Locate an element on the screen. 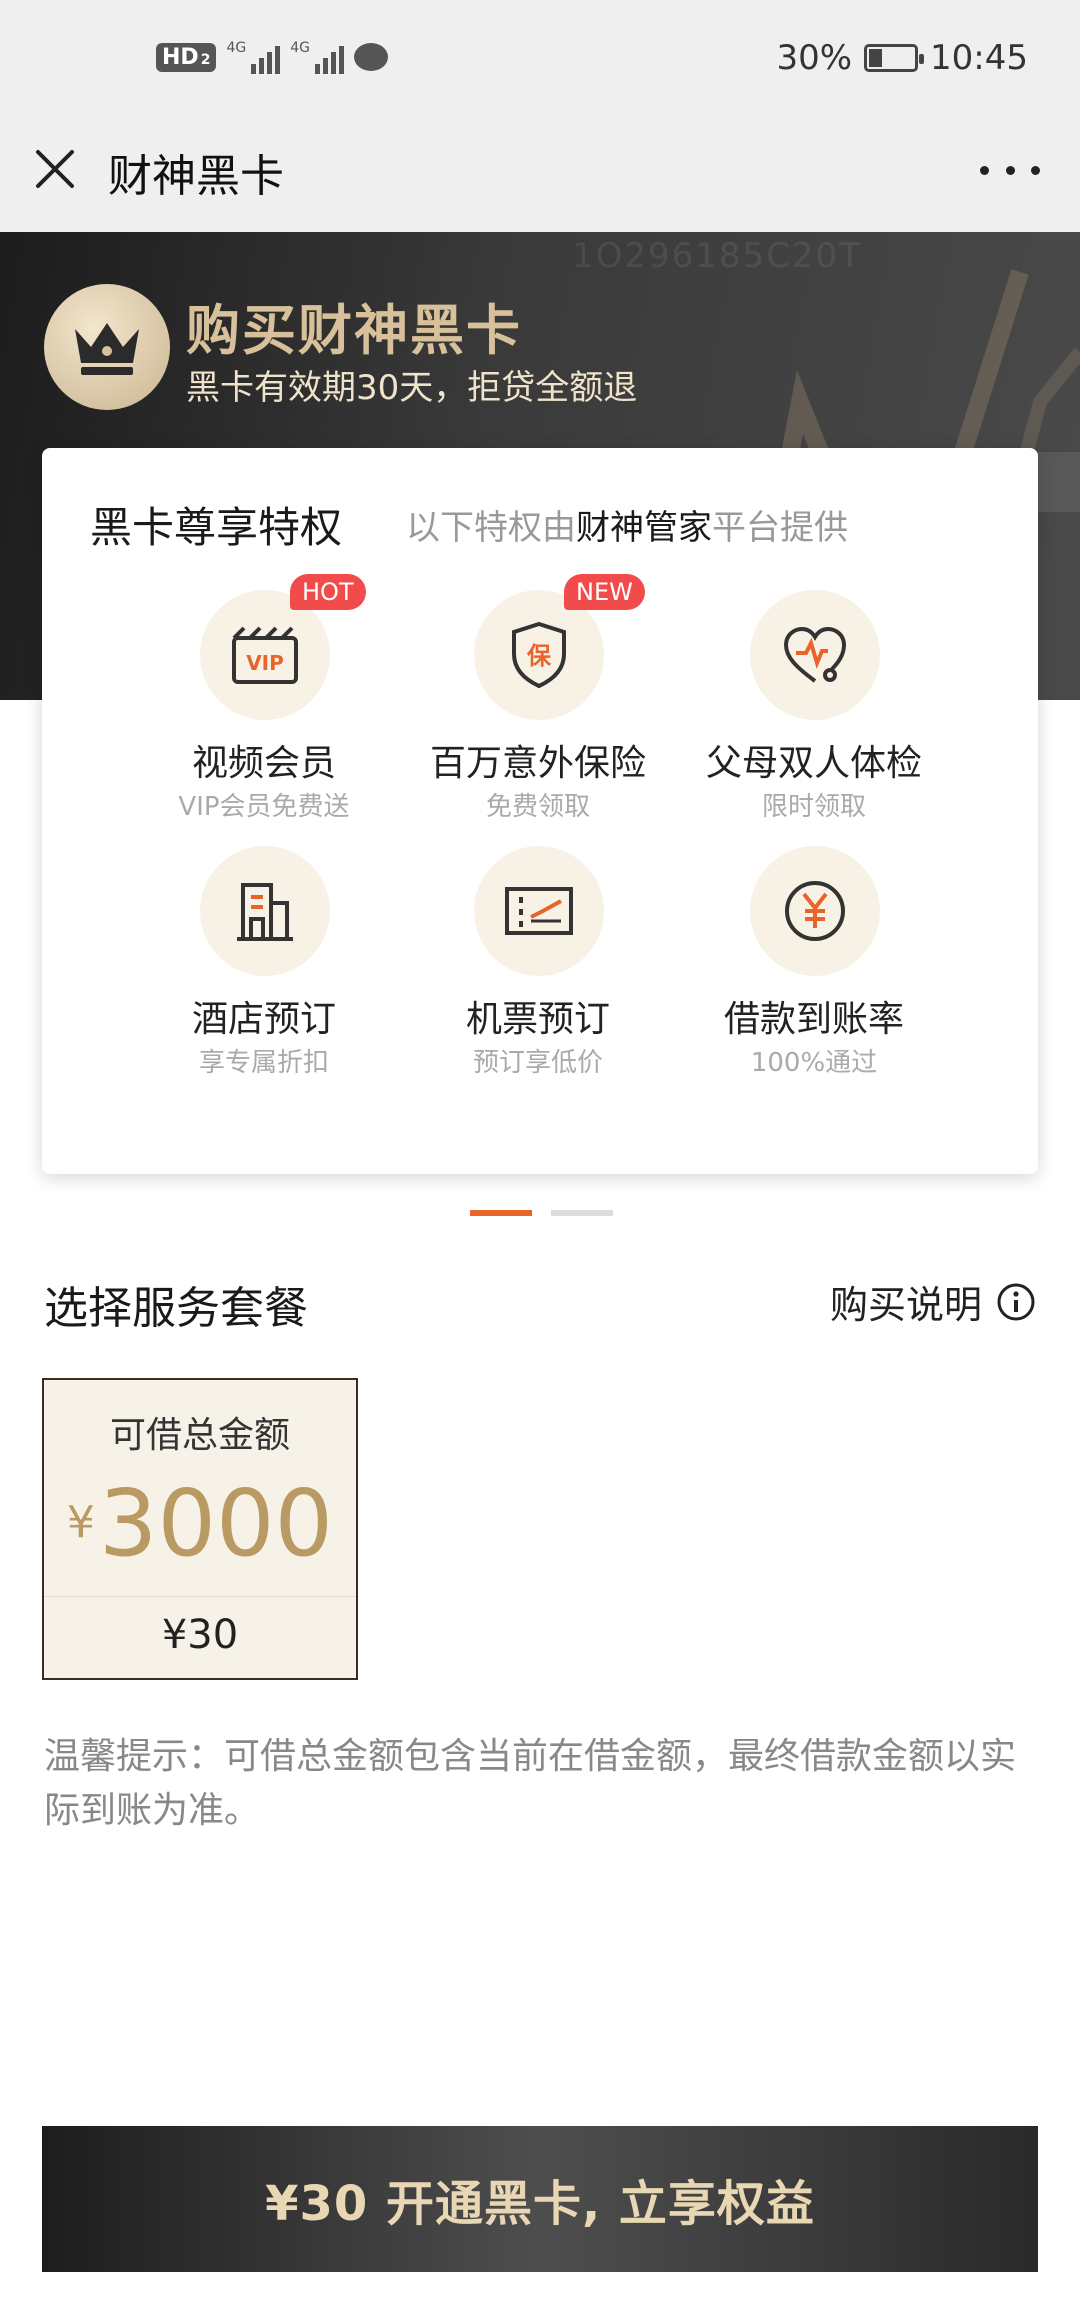  currency-symbol: ¥ is located at coordinates (80, 1522).